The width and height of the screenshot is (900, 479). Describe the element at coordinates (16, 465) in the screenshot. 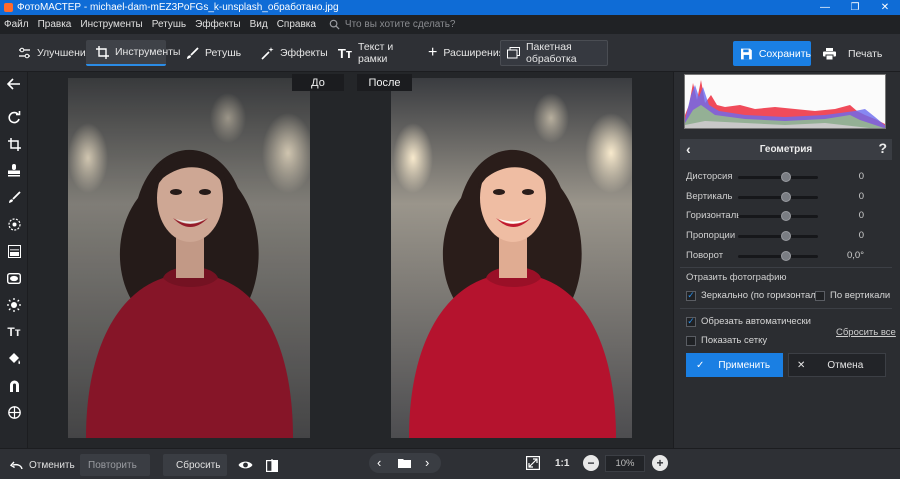

I see `undo-icon` at that location.